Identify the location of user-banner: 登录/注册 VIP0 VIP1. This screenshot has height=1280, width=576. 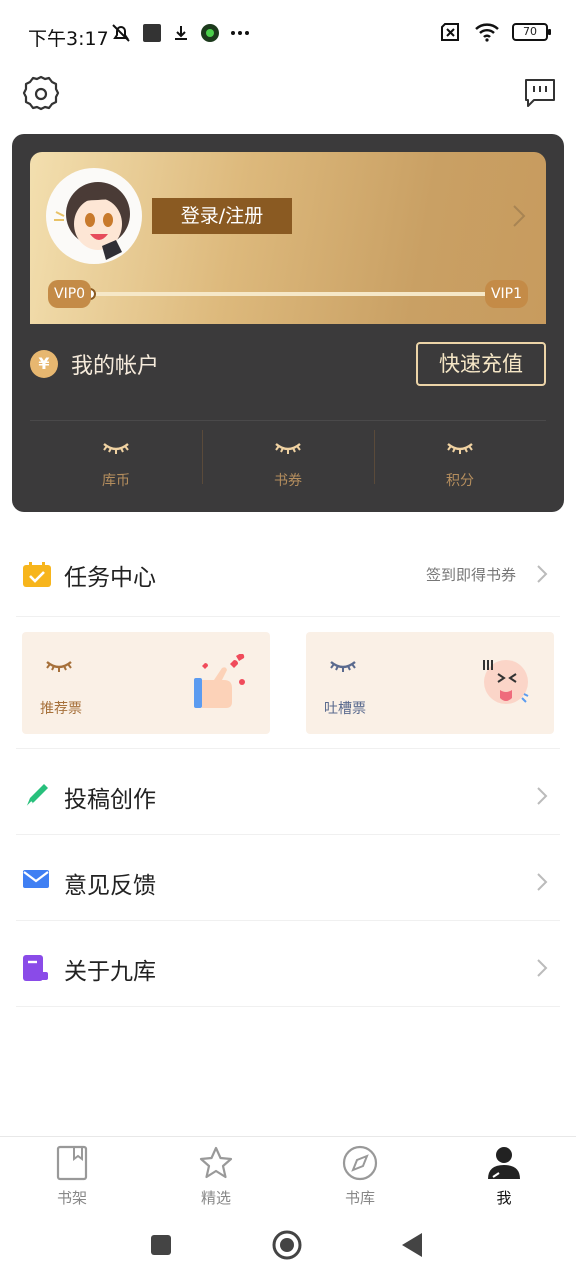
(288, 238).